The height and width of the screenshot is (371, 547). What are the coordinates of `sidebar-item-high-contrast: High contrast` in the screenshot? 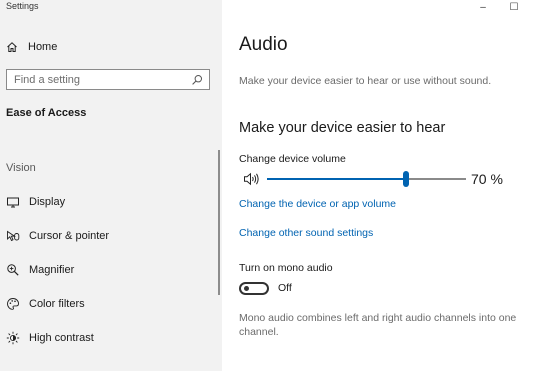 It's located at (50, 338).